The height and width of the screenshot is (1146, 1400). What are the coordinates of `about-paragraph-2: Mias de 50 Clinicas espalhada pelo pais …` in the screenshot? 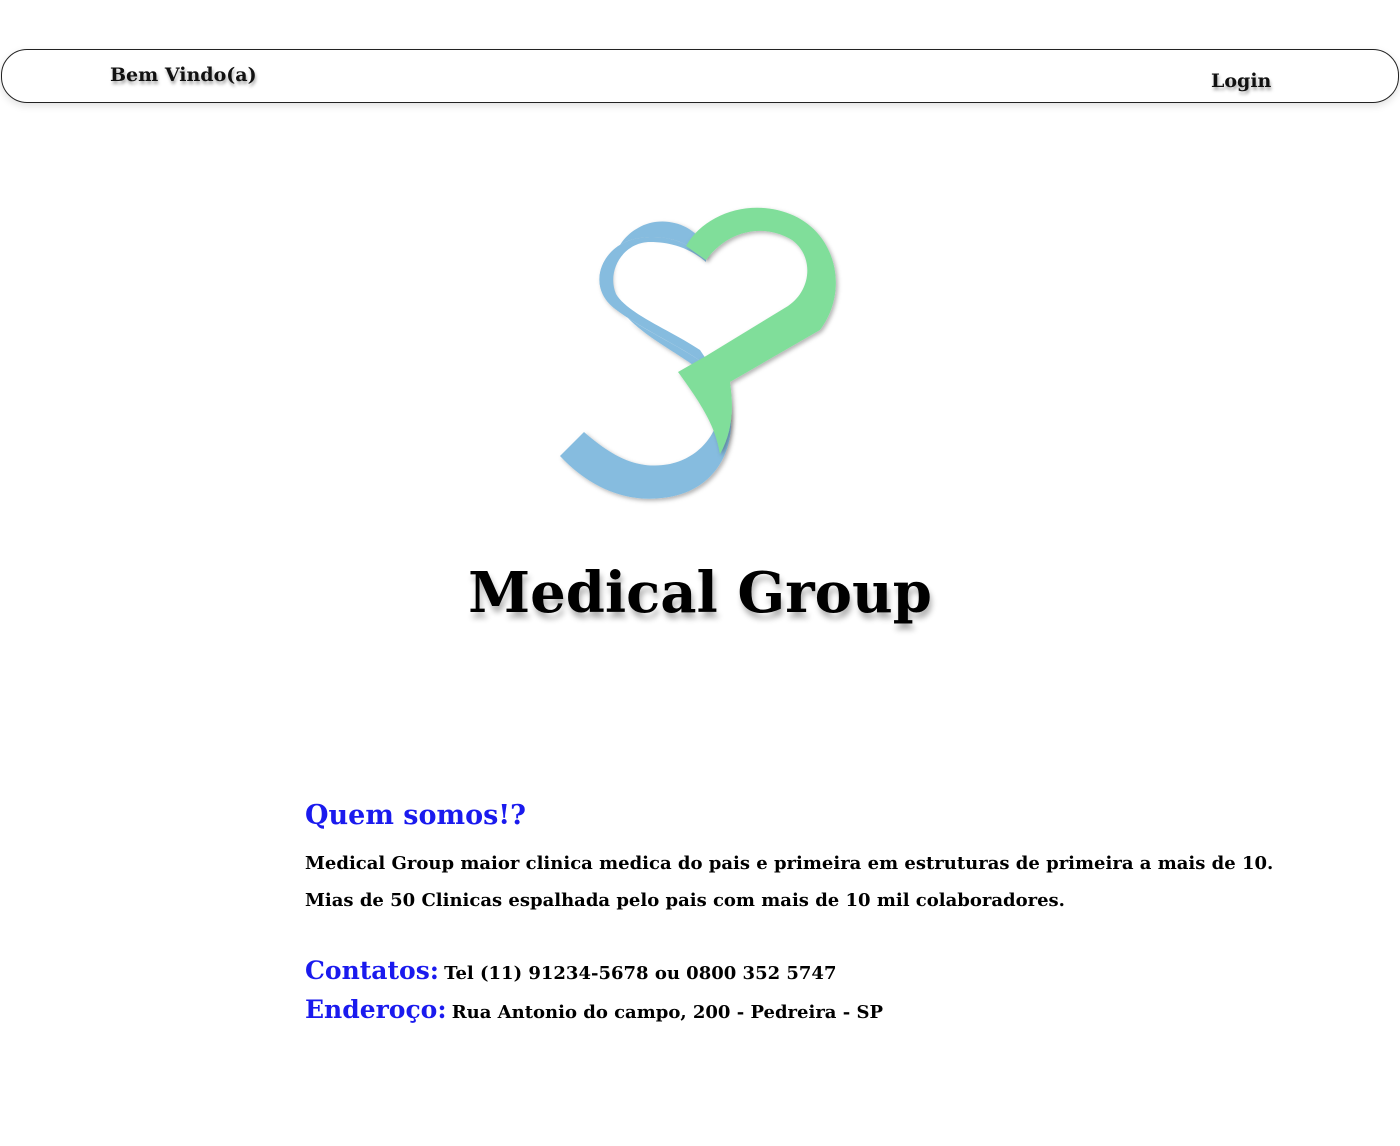 It's located at (685, 900).